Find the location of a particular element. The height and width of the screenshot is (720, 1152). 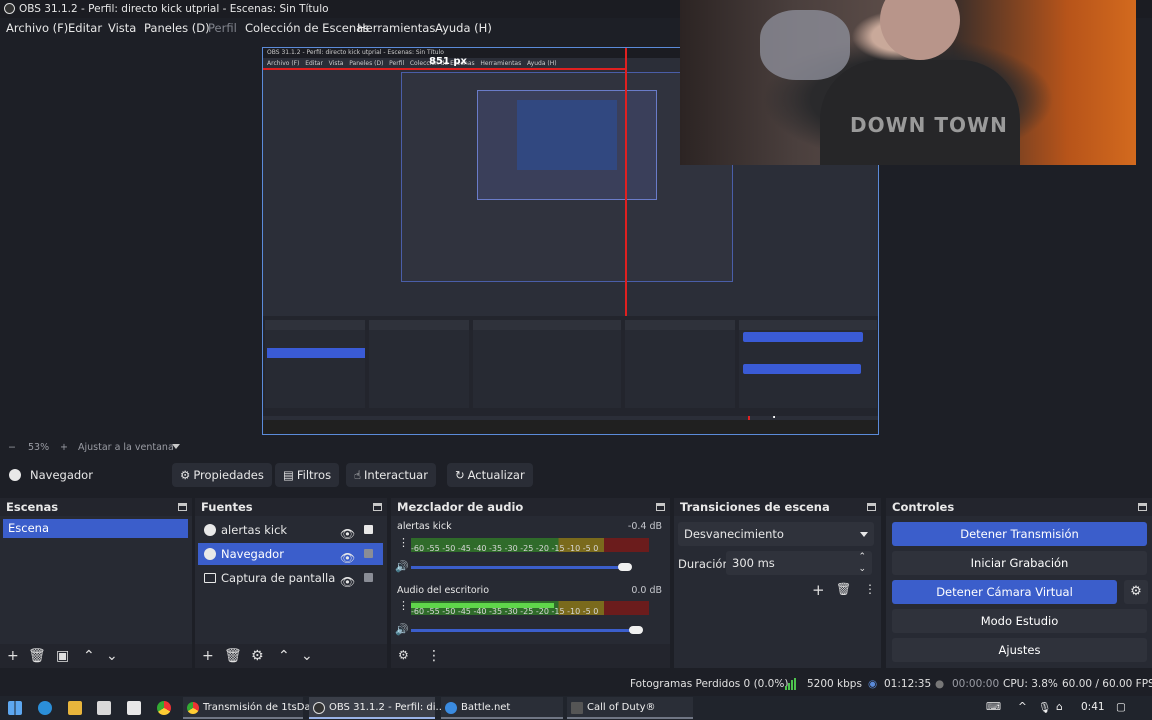

hand-pointer-icon: ☝ is located at coordinates (358, 475).